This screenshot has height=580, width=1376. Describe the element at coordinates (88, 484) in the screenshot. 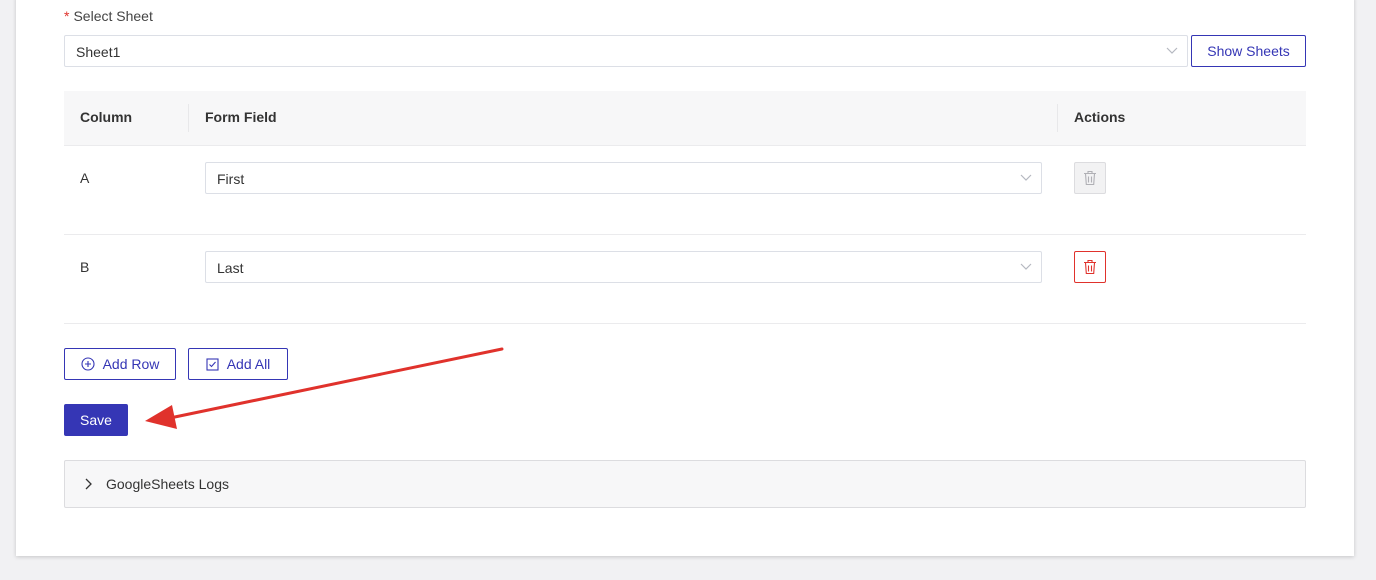

I see `chevron-right-icon` at that location.